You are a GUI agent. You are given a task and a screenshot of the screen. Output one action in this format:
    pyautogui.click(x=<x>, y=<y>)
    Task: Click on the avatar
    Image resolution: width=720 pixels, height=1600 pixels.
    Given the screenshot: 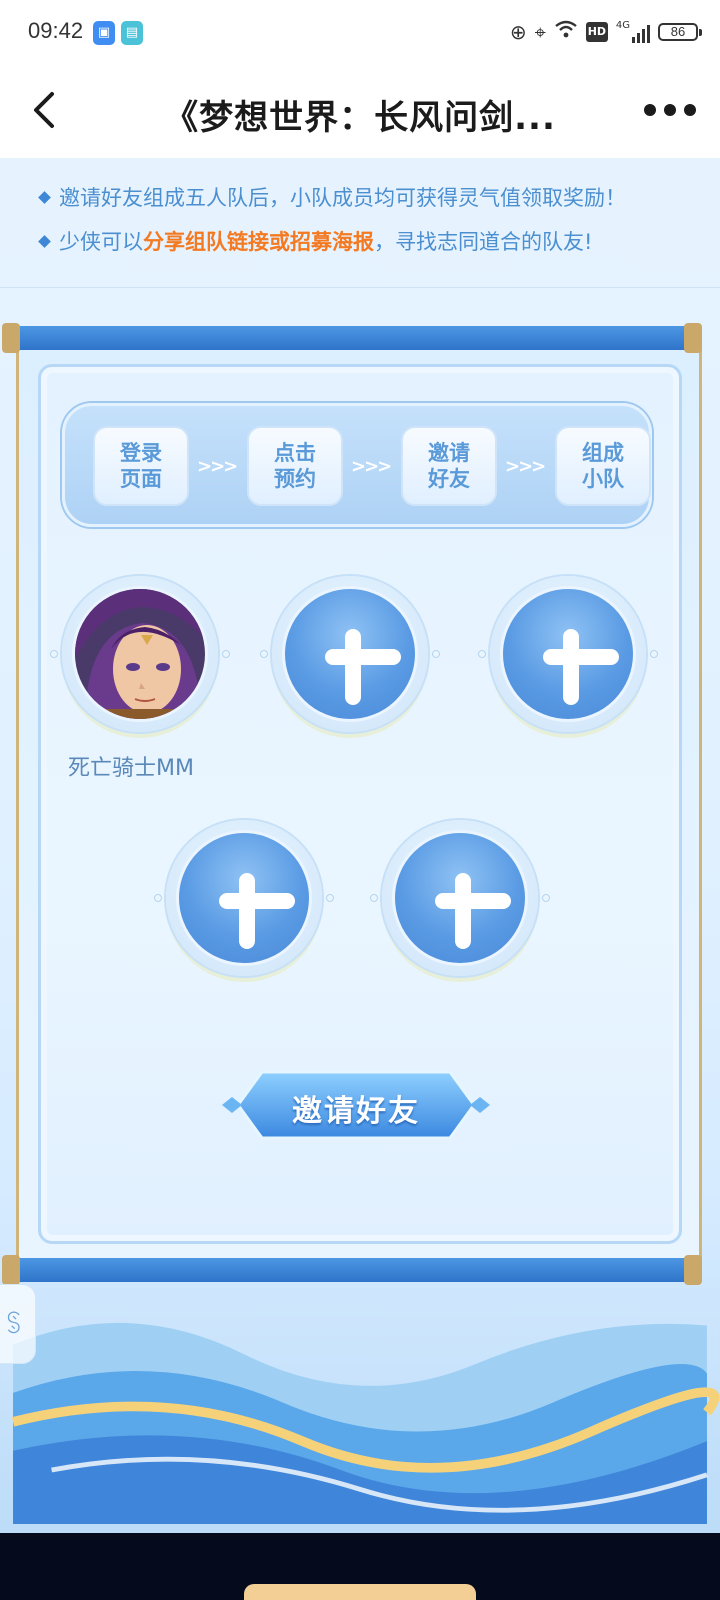 What is the action you would take?
    pyautogui.click(x=140, y=654)
    